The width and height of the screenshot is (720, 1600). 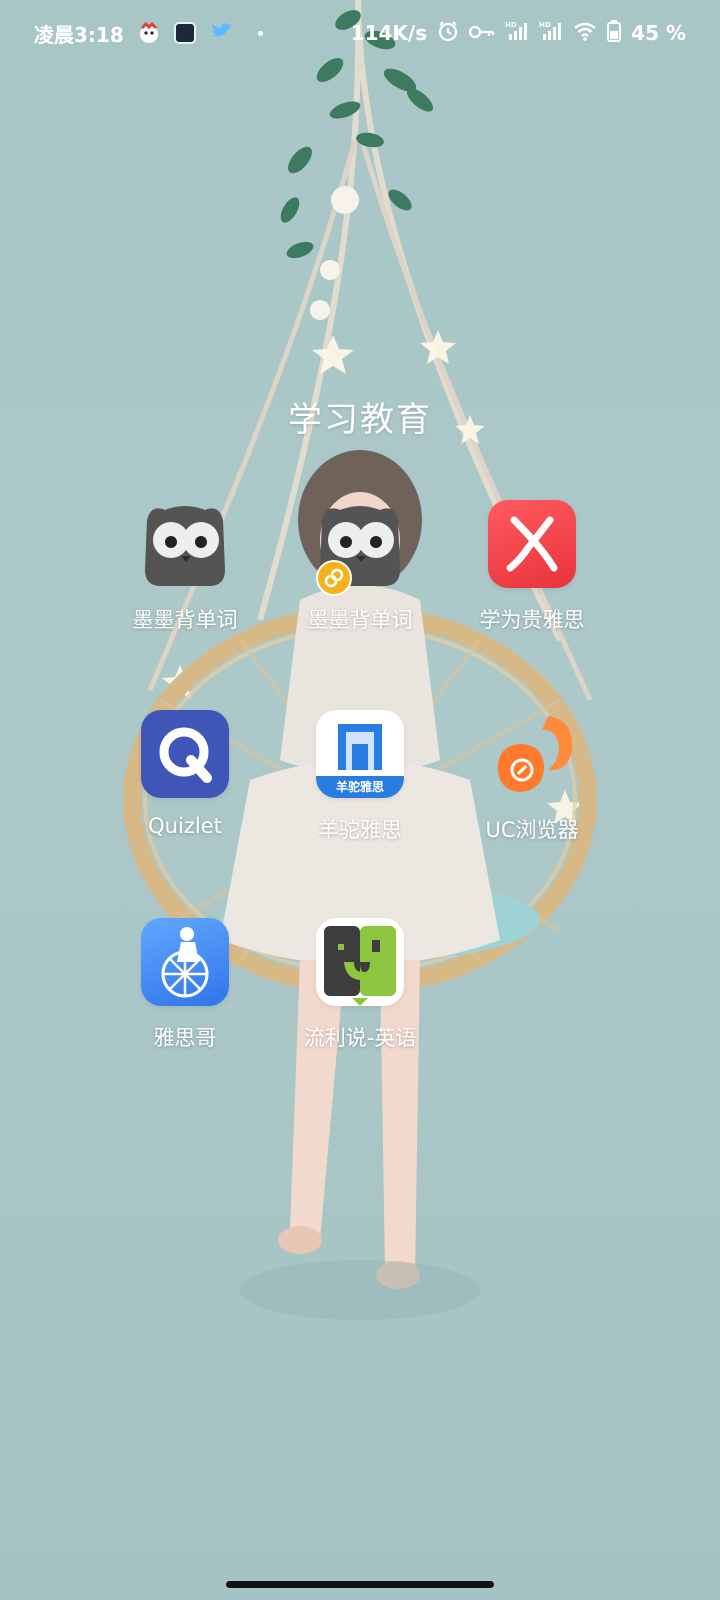 What do you see at coordinates (360, 1584) in the screenshot?
I see `home-indicator-bar` at bounding box center [360, 1584].